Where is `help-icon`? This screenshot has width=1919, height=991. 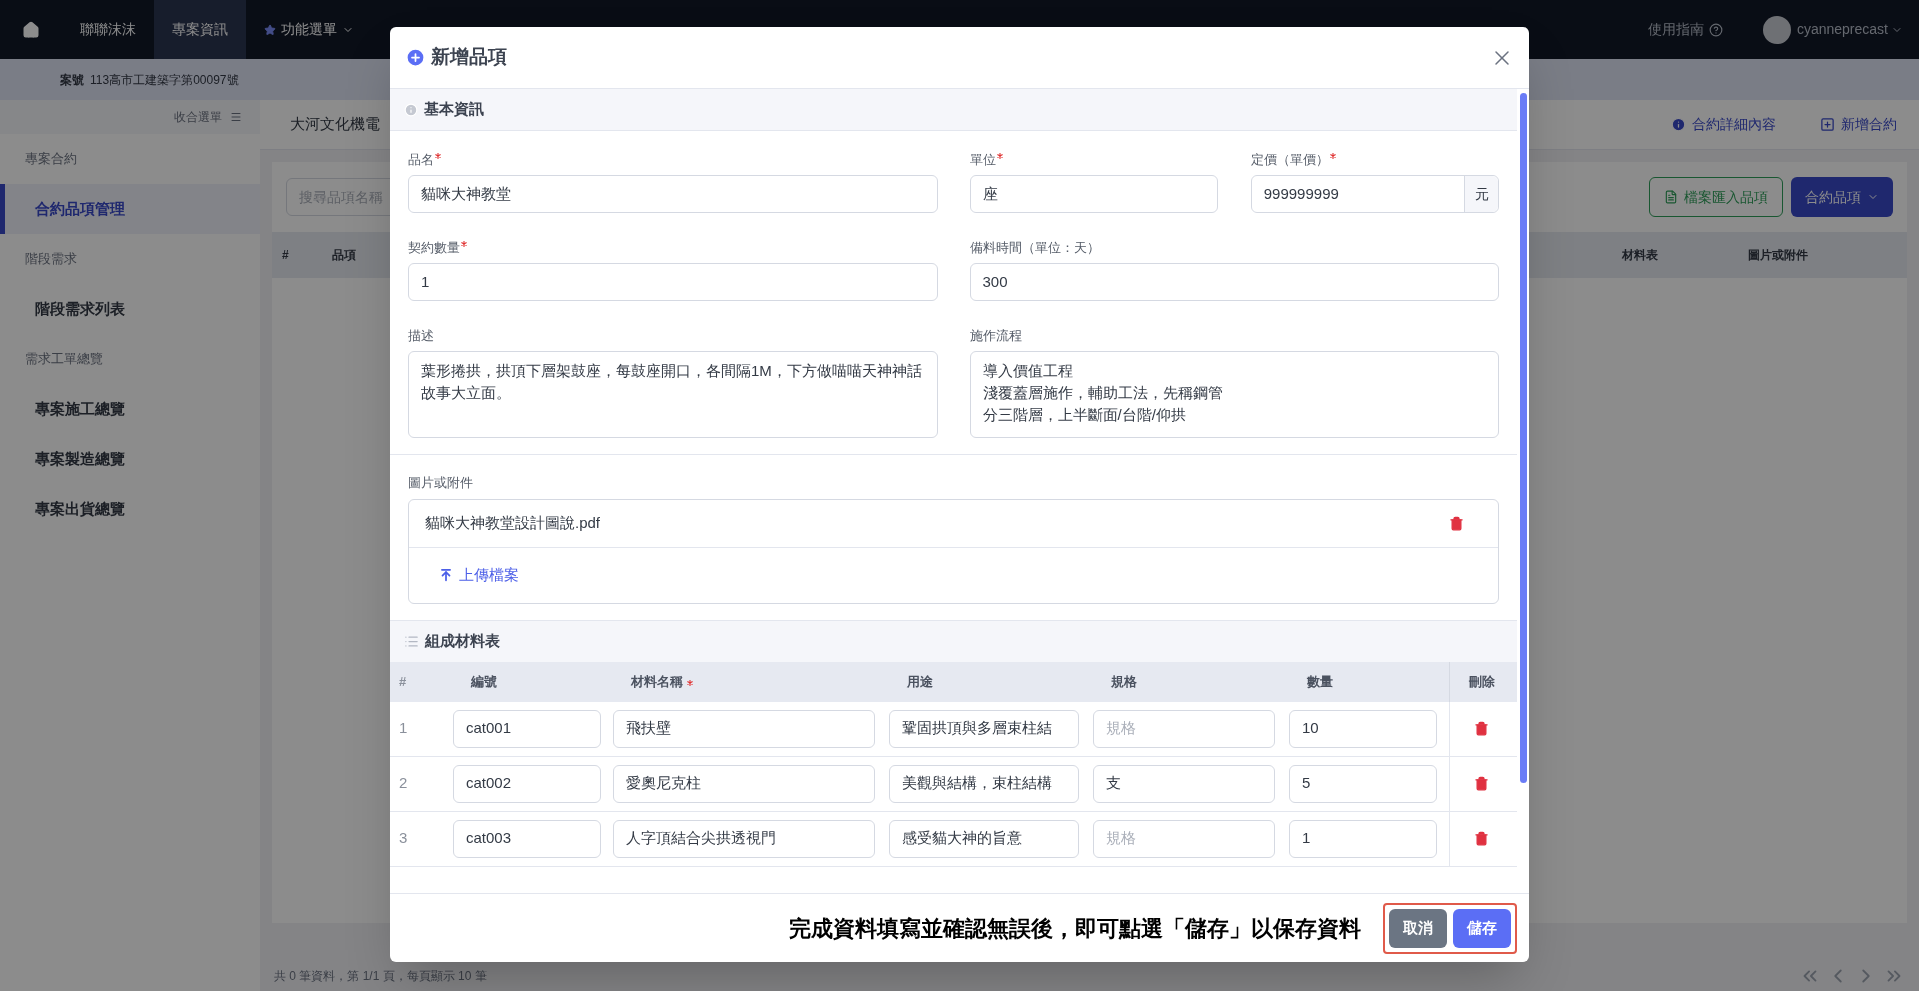 help-icon is located at coordinates (1715, 29).